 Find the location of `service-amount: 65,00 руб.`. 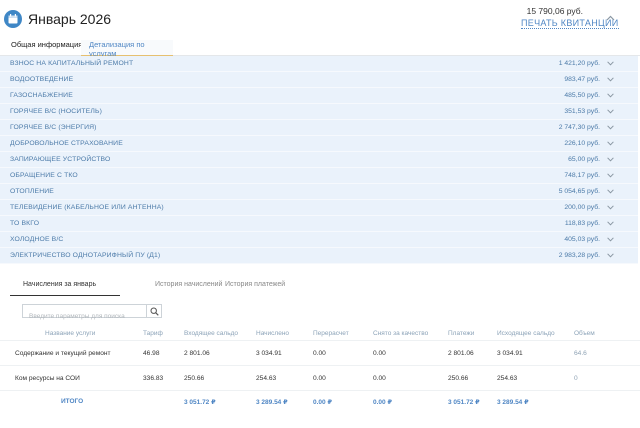

service-amount: 65,00 руб. is located at coordinates (584, 159).